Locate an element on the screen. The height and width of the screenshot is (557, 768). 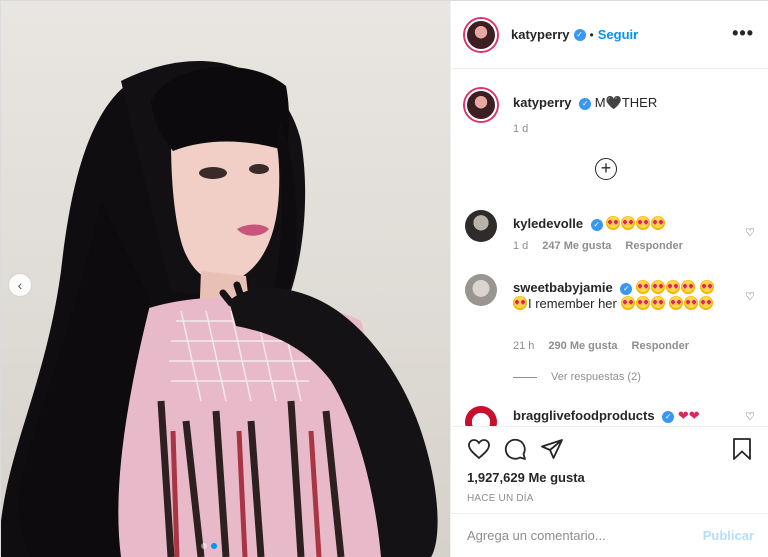
comment-composer: Publicar is located at coordinates (609, 535).